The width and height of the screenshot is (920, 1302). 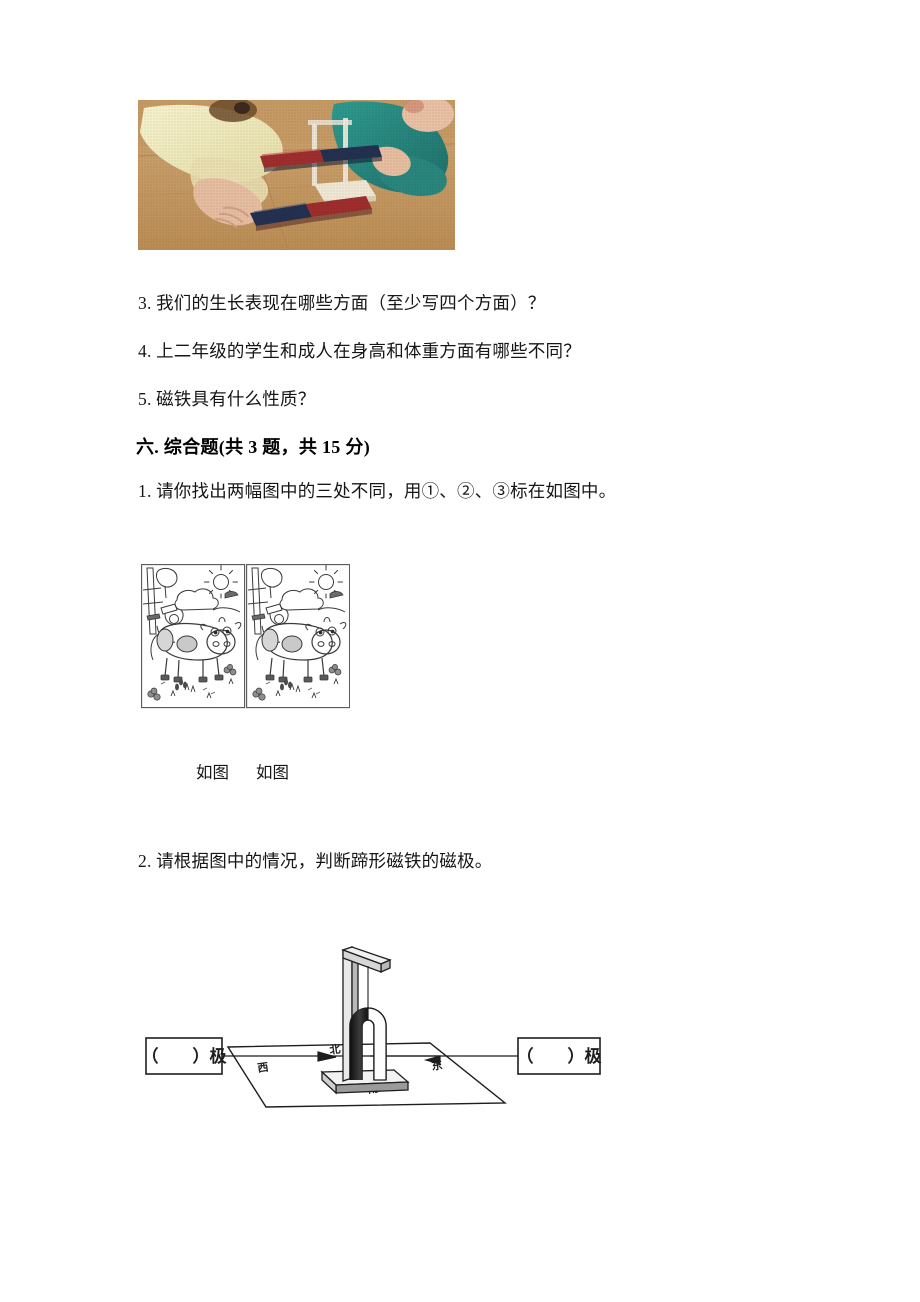 I want to click on question-4: 4. 上二年级的学生和成人在身高和体重方面有哪些不同？, so click(x=359, y=351).